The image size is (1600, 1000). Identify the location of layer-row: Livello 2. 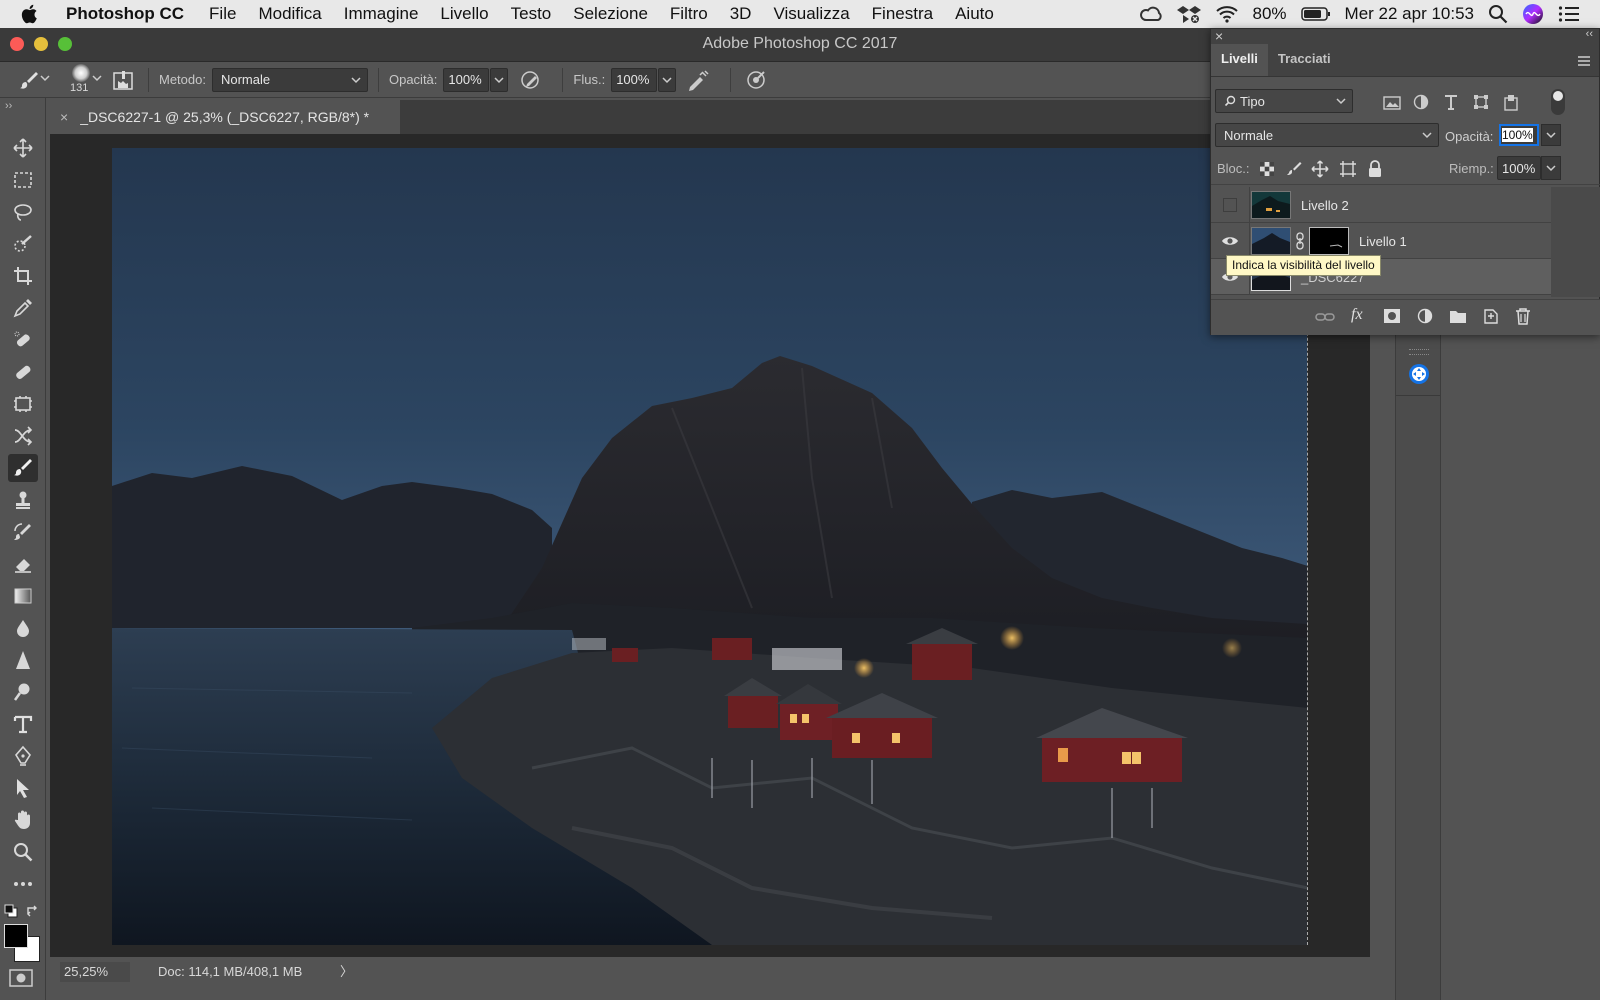
(1381, 205).